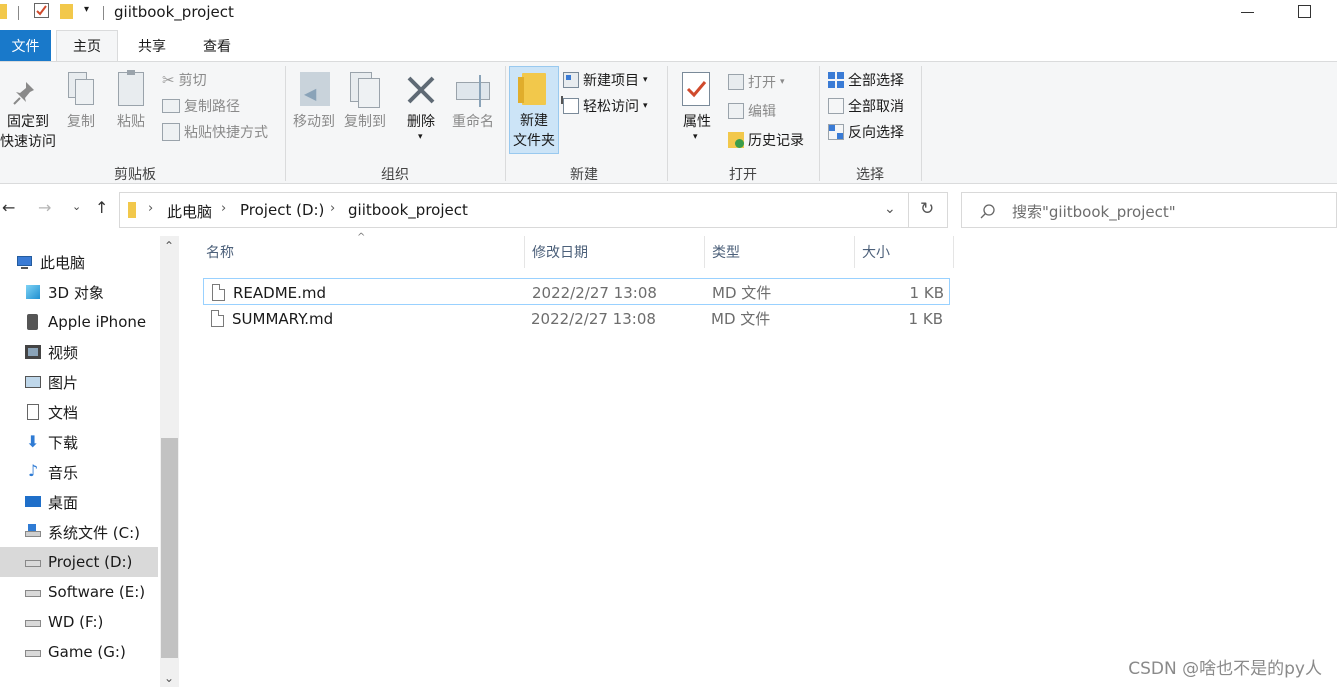  I want to click on sidebar-item: ♪ 音乐, so click(79, 472).